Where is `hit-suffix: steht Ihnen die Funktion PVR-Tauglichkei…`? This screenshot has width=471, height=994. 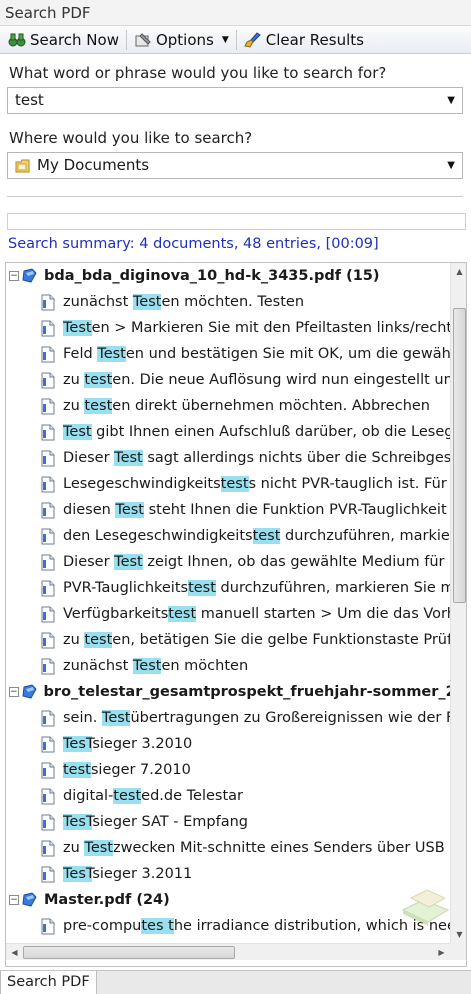
hit-suffix: steht Ihnen die Funktion PVR-Tauglichkei… is located at coordinates (297, 510).